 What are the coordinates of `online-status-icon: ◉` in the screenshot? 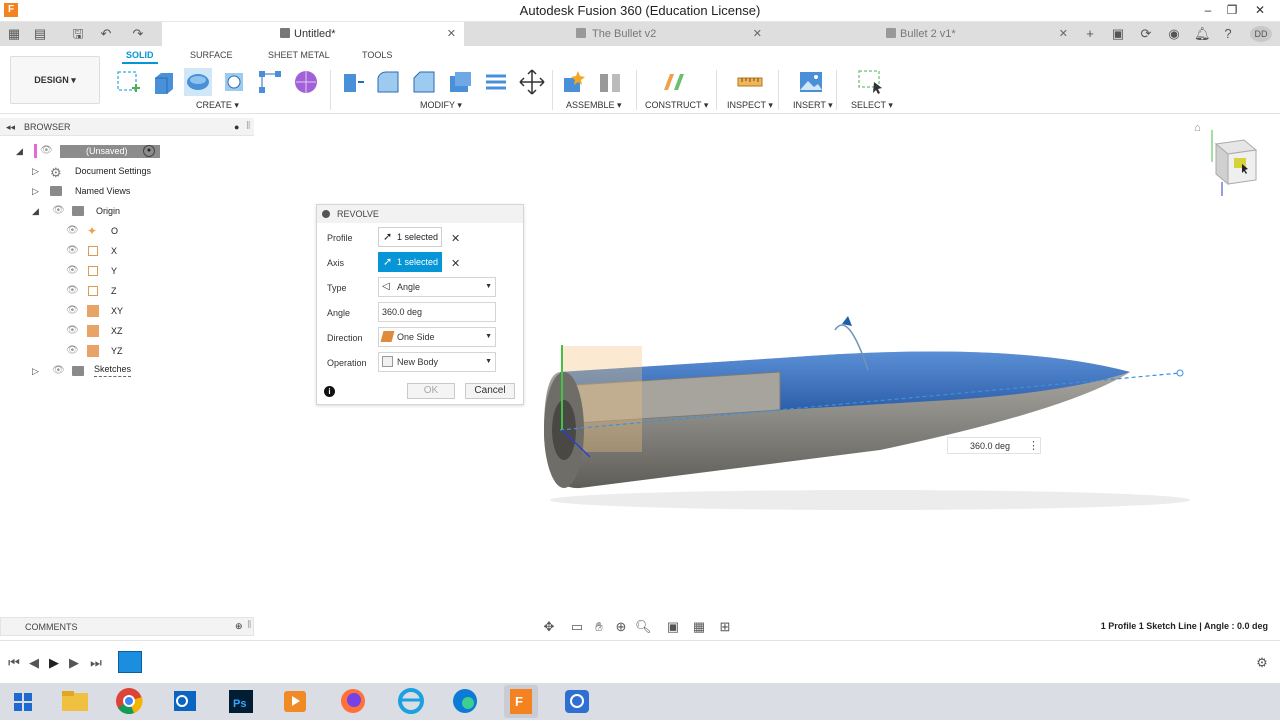 It's located at (1174, 34).